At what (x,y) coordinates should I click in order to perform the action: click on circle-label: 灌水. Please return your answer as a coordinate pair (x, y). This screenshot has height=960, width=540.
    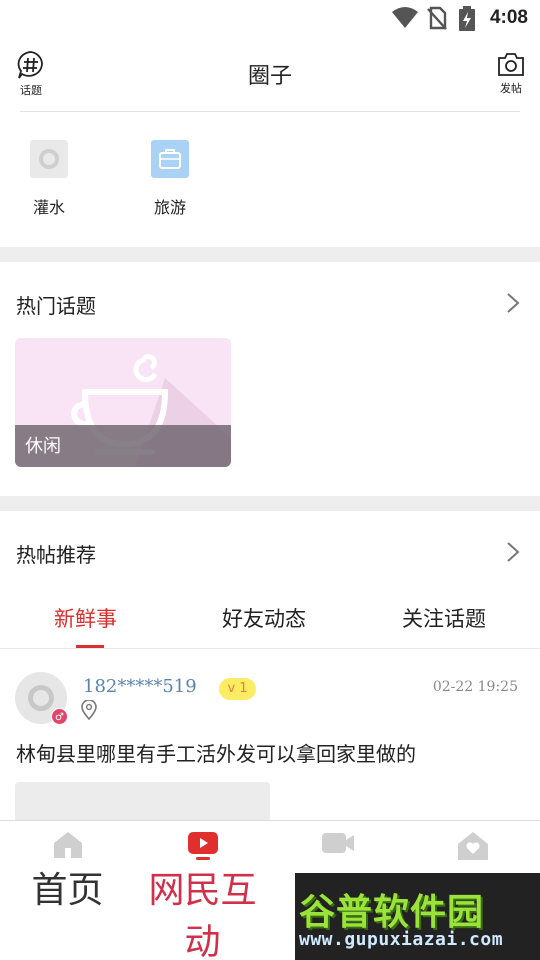
    Looking at the image, I should click on (48, 207).